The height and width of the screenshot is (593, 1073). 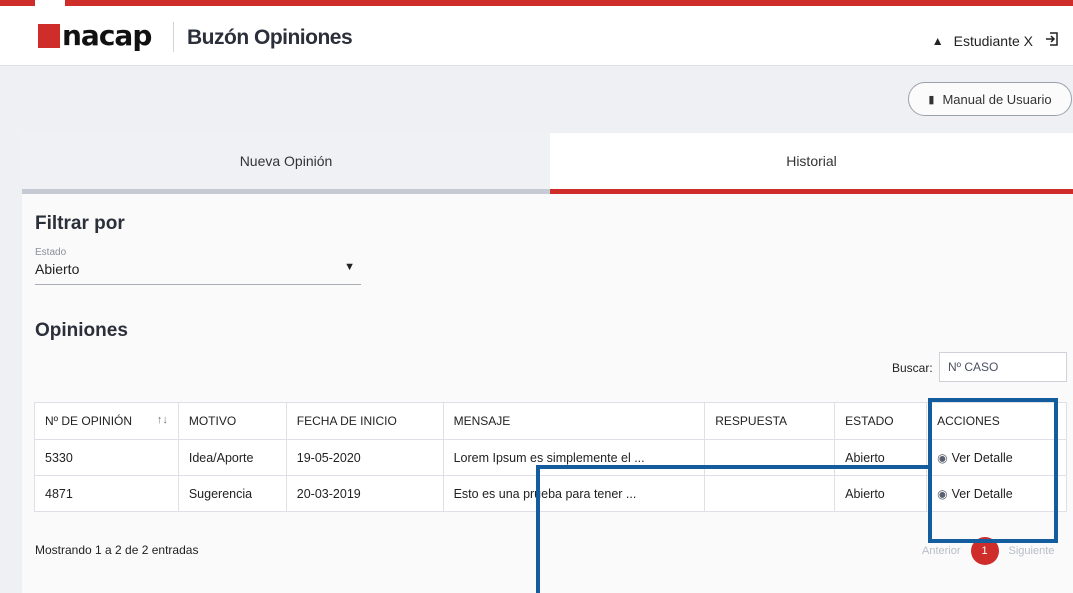 I want to click on opinions-heading: Opiniones, so click(x=81, y=330).